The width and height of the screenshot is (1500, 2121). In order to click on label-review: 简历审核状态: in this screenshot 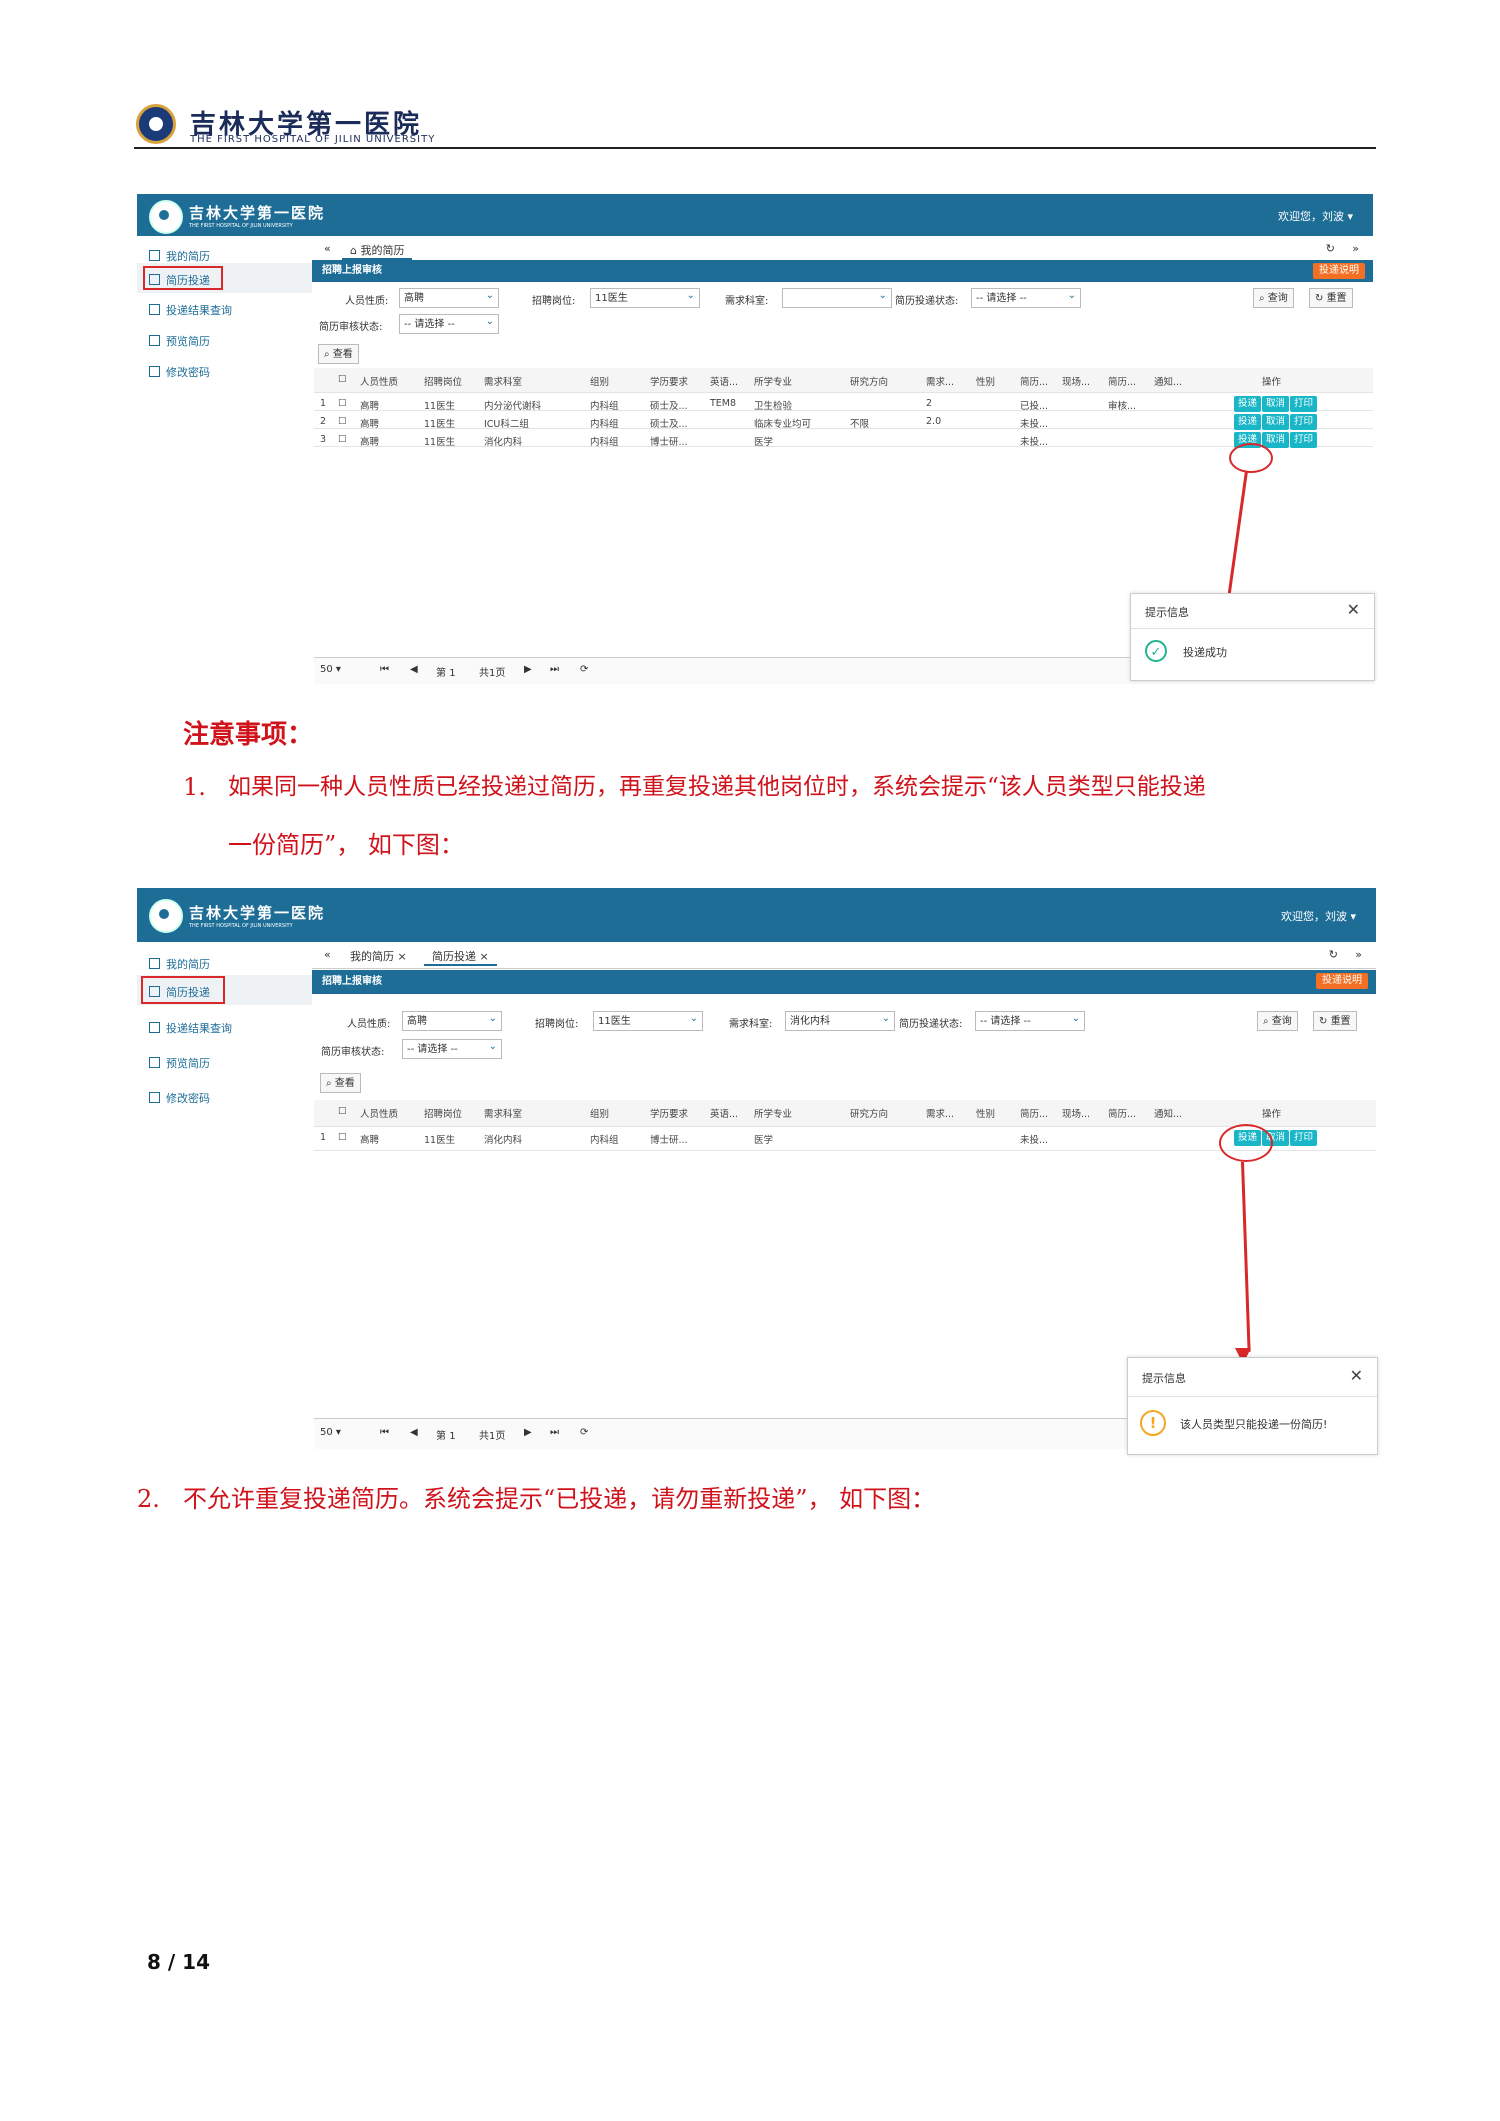, I will do `click(353, 1052)`.